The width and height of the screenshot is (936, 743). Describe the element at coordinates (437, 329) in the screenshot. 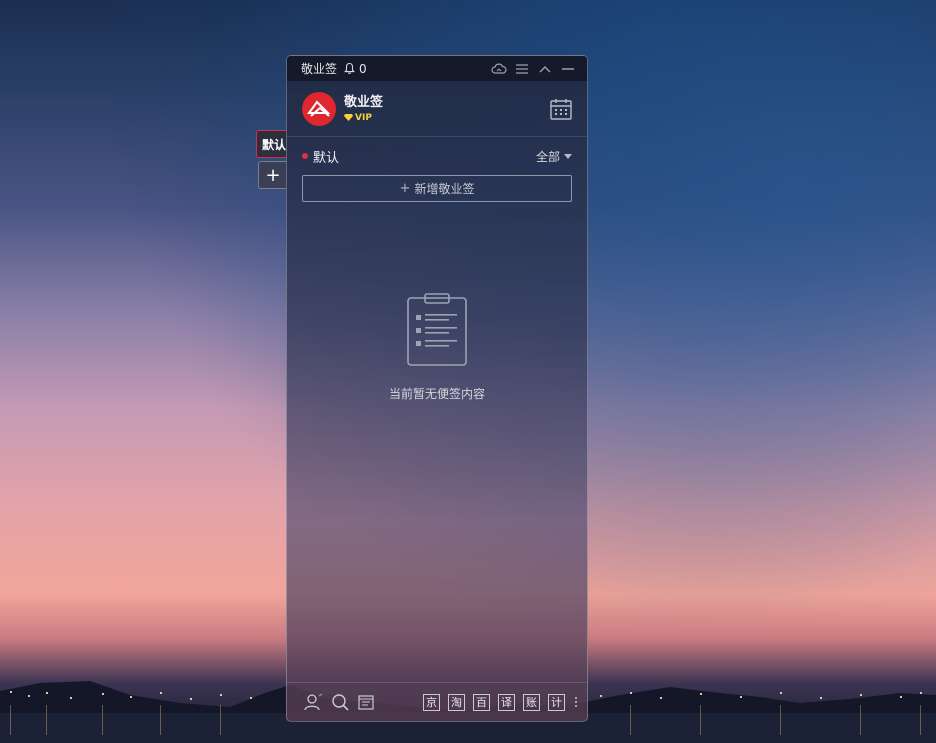

I see `clipboard-icon` at that location.